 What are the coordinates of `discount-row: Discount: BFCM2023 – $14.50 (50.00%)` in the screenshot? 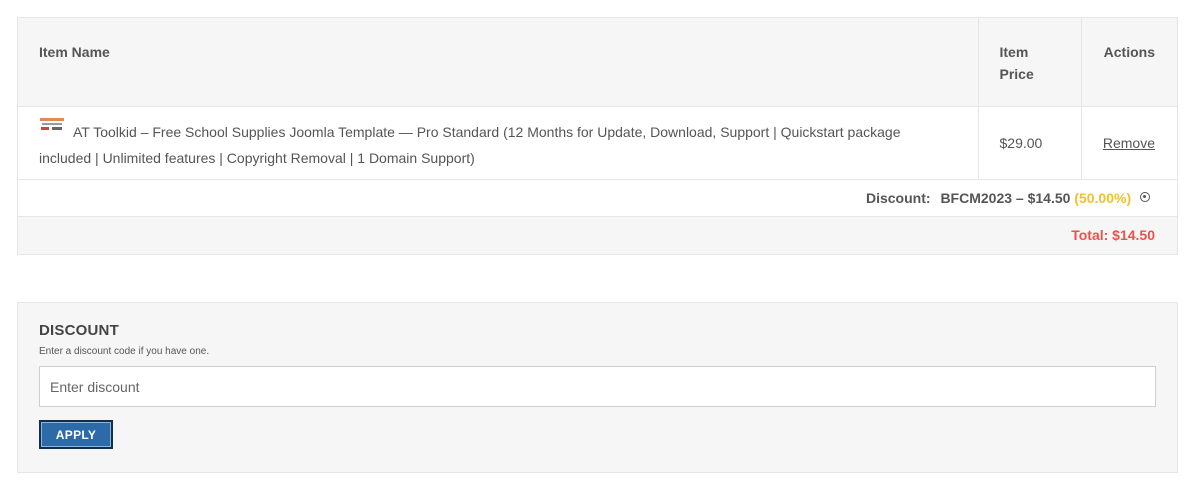 It's located at (597, 198).